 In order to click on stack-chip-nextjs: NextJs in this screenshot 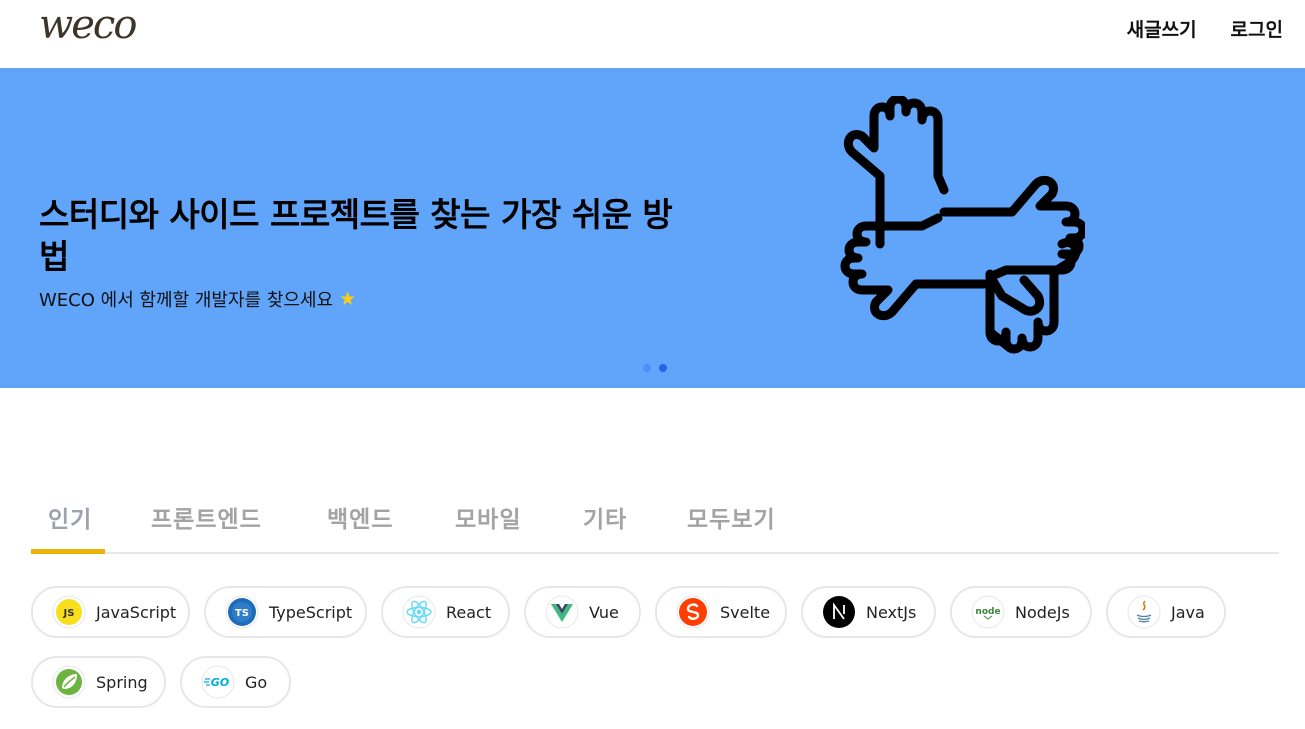, I will do `click(868, 612)`.